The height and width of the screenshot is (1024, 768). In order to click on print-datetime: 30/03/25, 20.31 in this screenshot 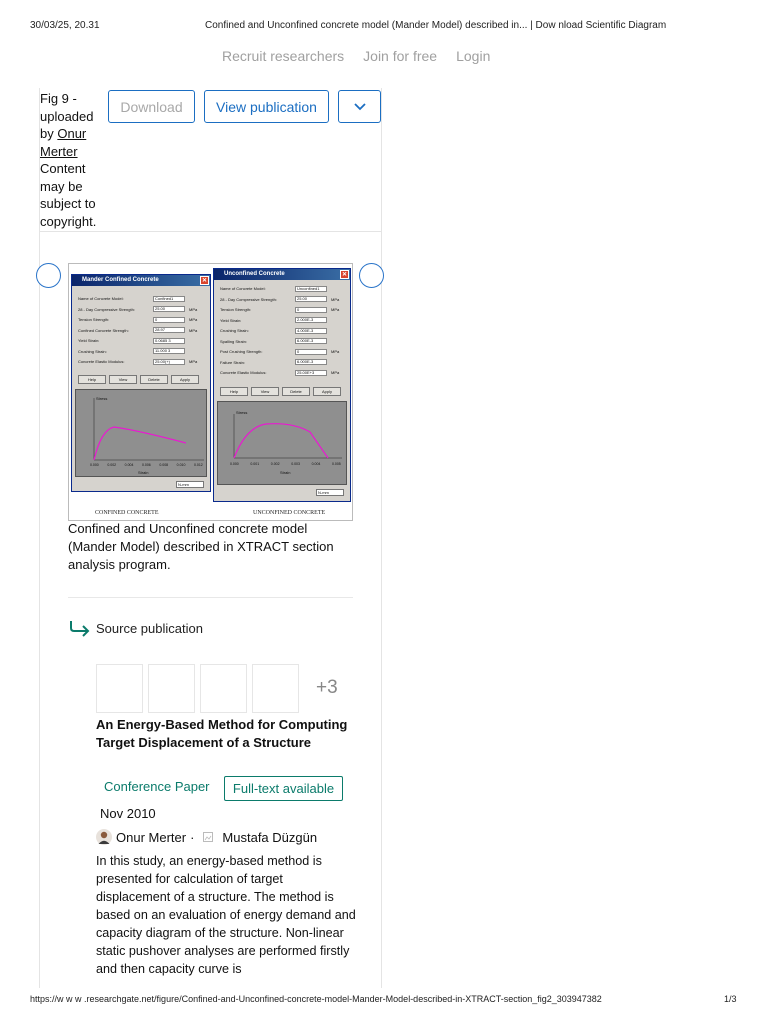, I will do `click(65, 25)`.